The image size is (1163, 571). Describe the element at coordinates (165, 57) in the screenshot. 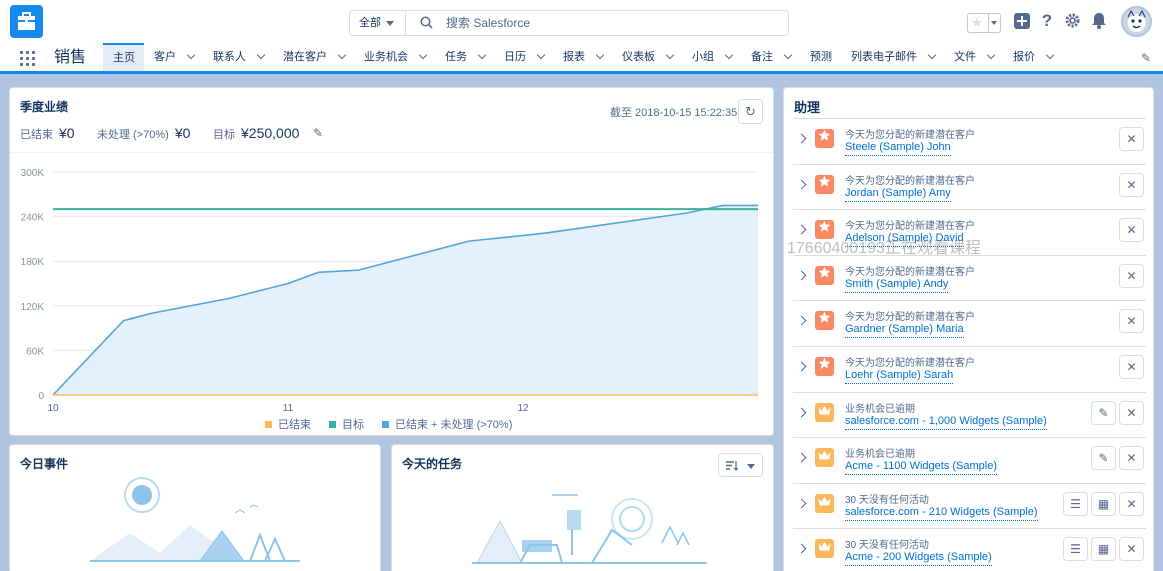

I see `nav-item-label: 客户` at that location.